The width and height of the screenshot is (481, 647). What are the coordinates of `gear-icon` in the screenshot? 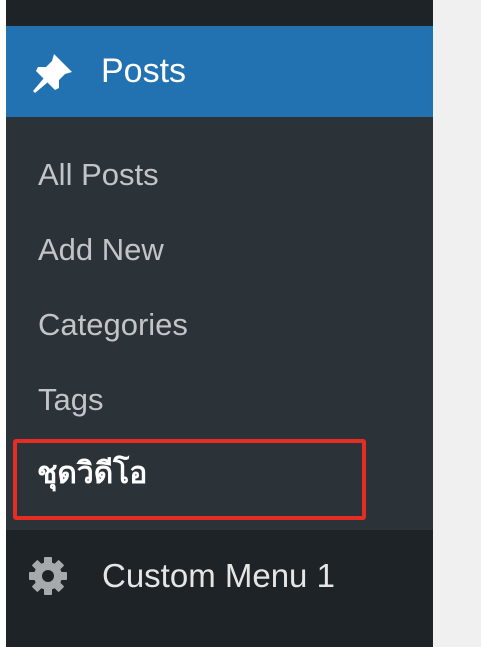 It's located at (48, 576).